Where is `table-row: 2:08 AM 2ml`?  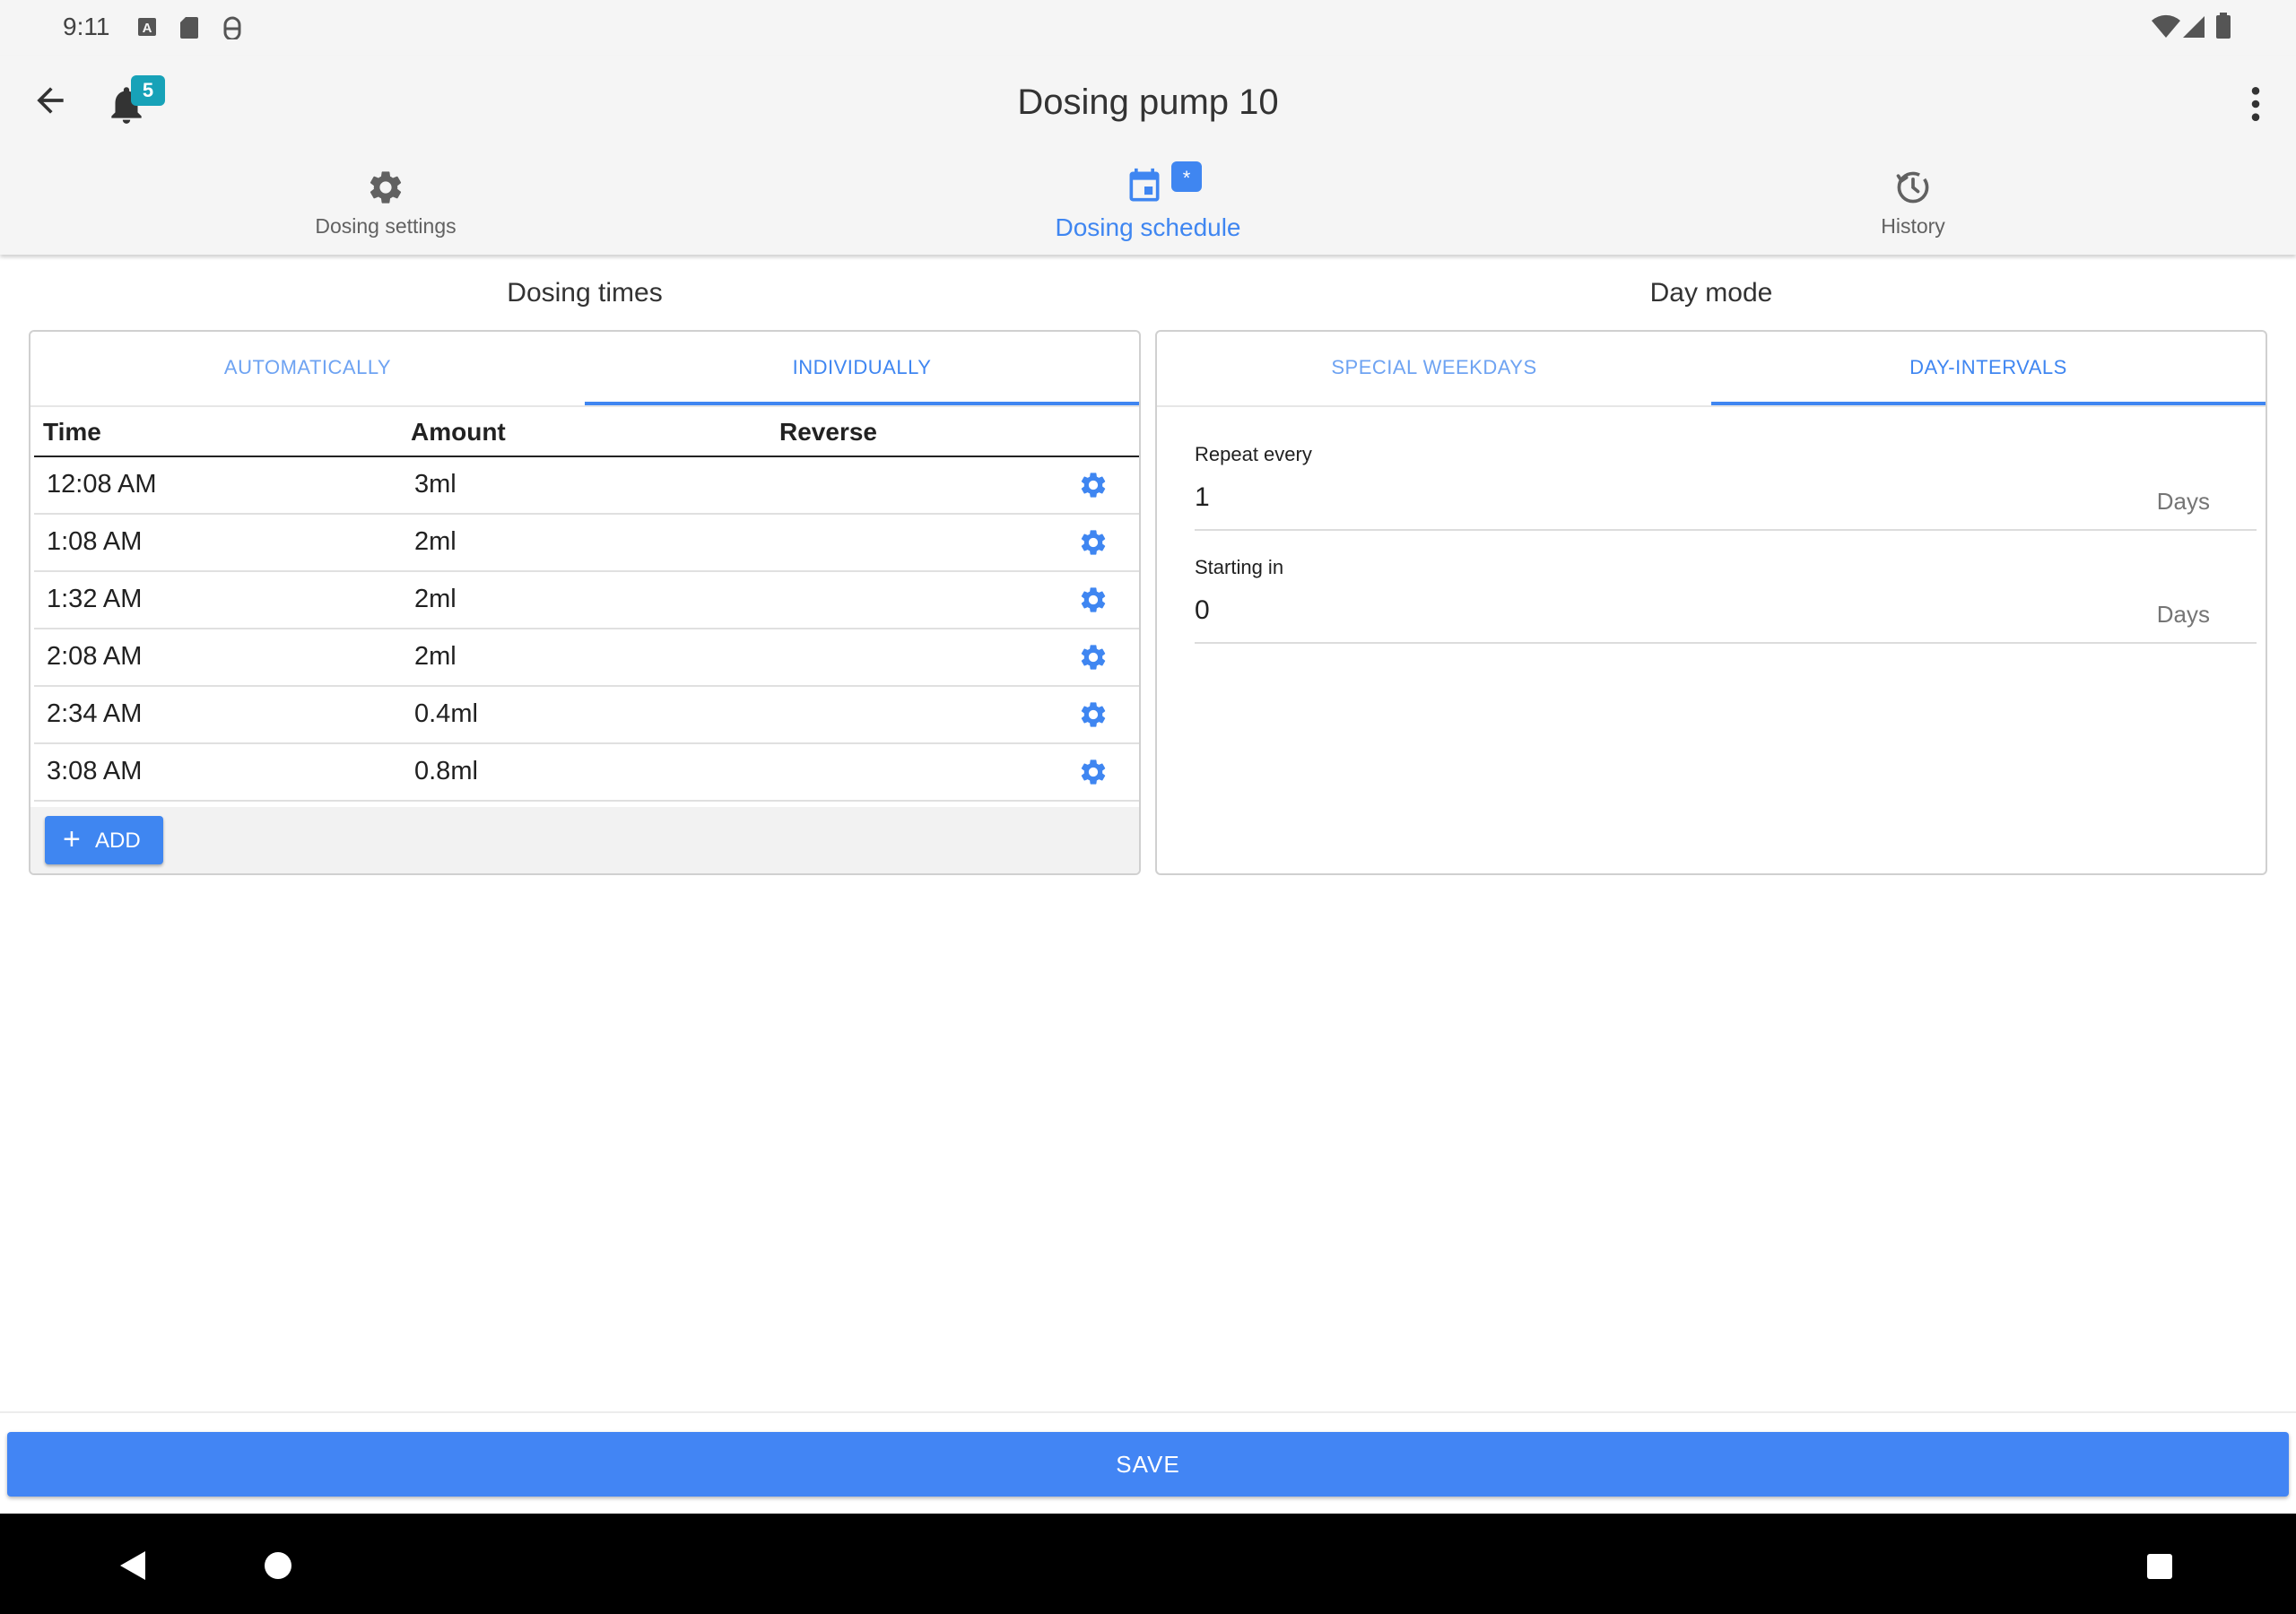
table-row: 2:08 AM 2ml is located at coordinates (586, 658).